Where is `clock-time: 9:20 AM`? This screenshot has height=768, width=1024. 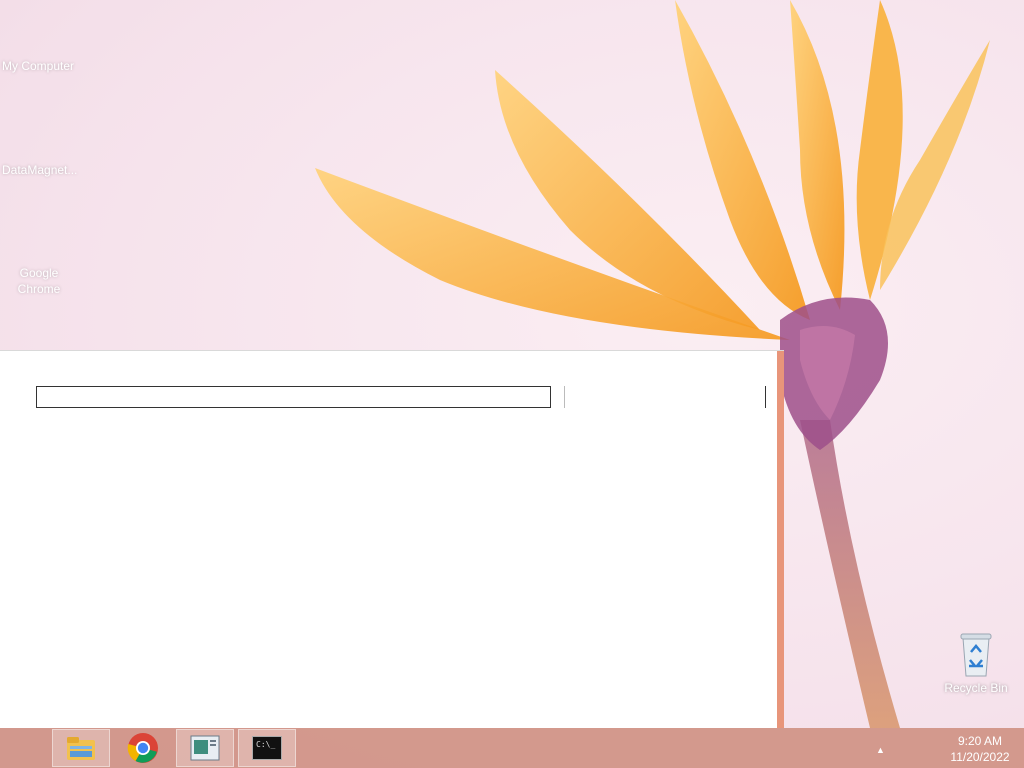
clock-time: 9:20 AM is located at coordinates (980, 741).